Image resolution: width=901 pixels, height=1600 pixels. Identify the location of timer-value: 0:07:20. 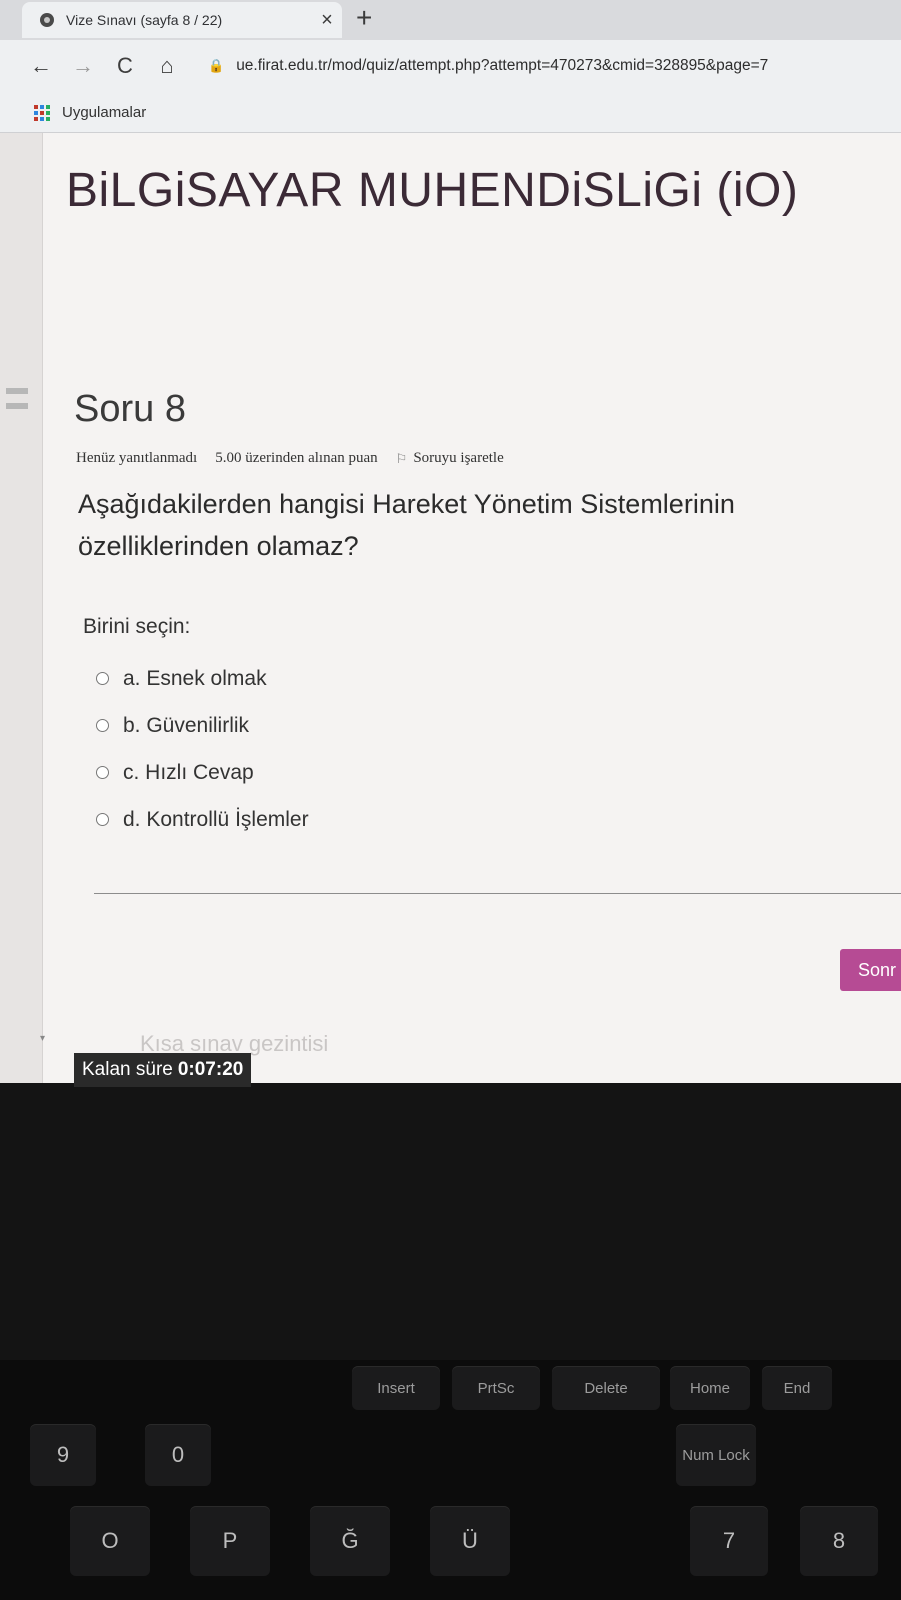
(210, 1069).